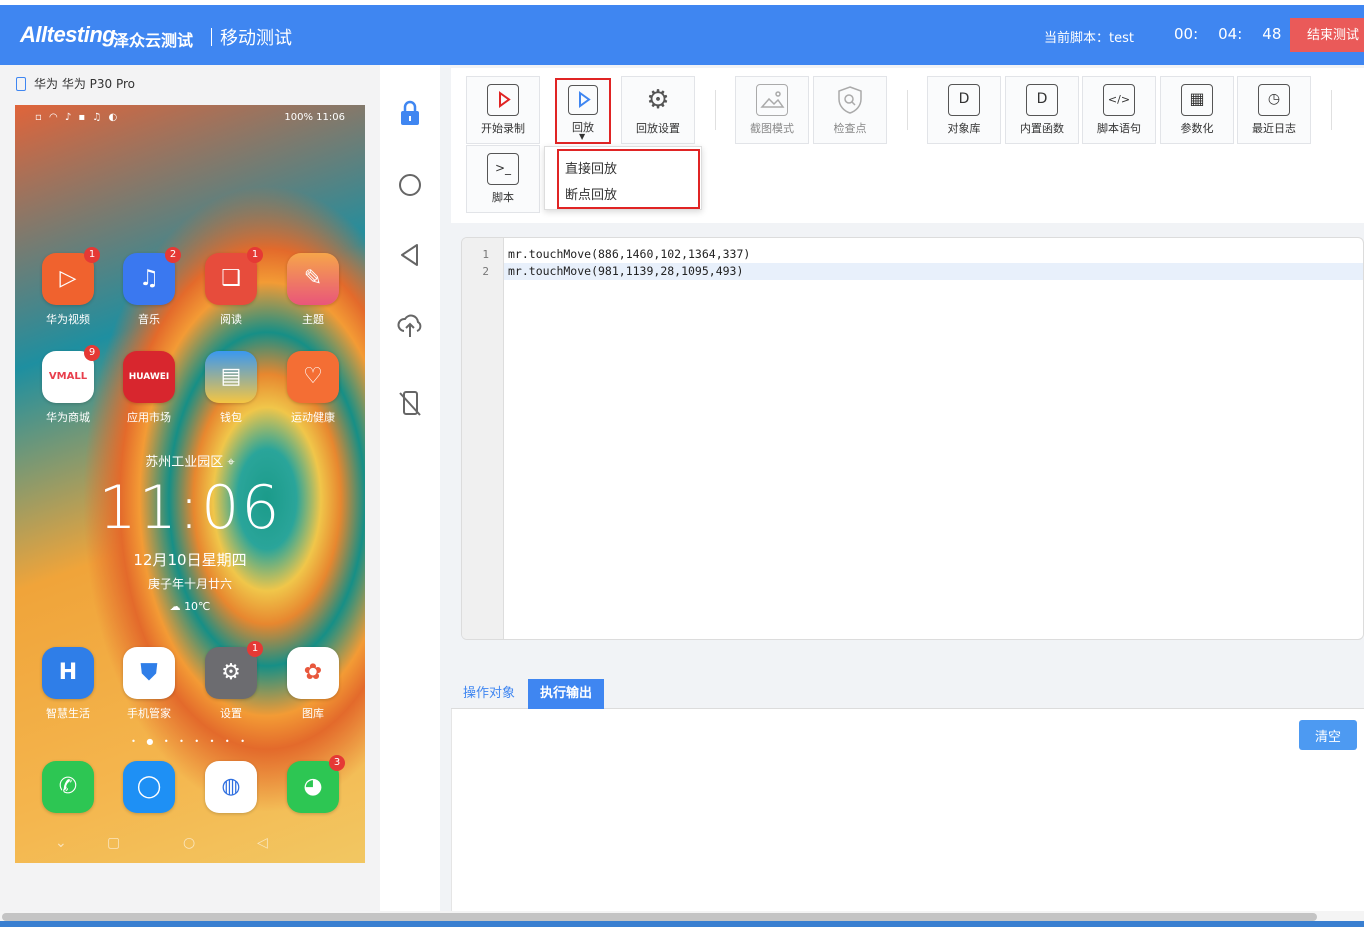 This screenshot has width=1364, height=927. Describe the element at coordinates (68, 672) in the screenshot. I see `smart-home-icon: H` at that location.